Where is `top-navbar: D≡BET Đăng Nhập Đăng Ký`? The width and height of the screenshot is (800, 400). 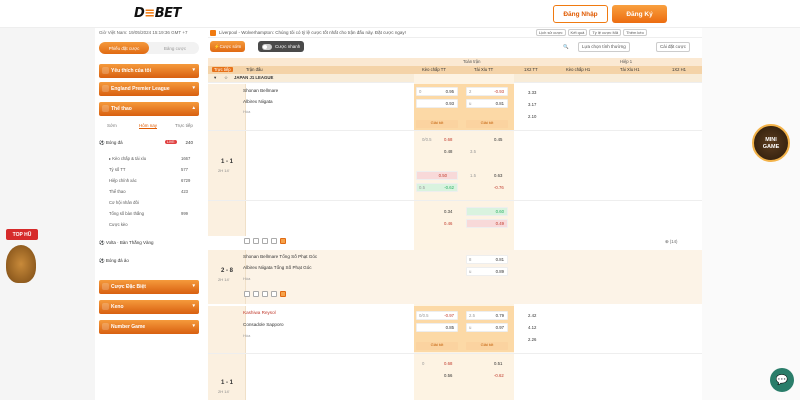
top-navbar: D≡BET Đăng Nhập Đăng Ký is located at coordinates (400, 14).